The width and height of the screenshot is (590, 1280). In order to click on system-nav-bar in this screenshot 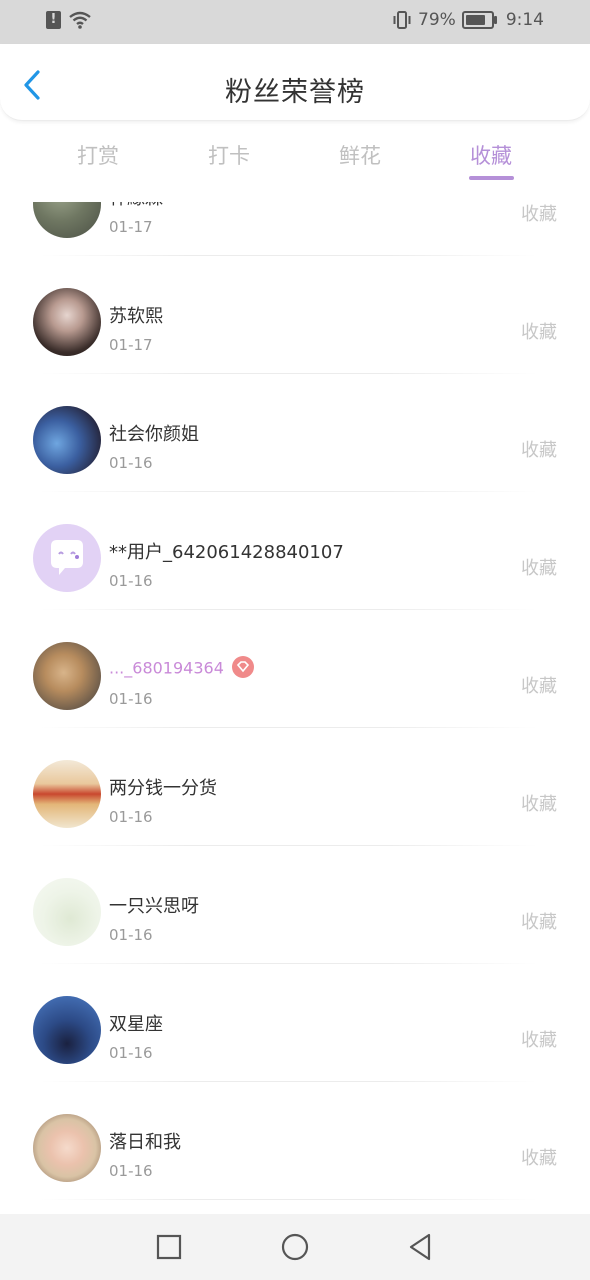, I will do `click(295, 1247)`.